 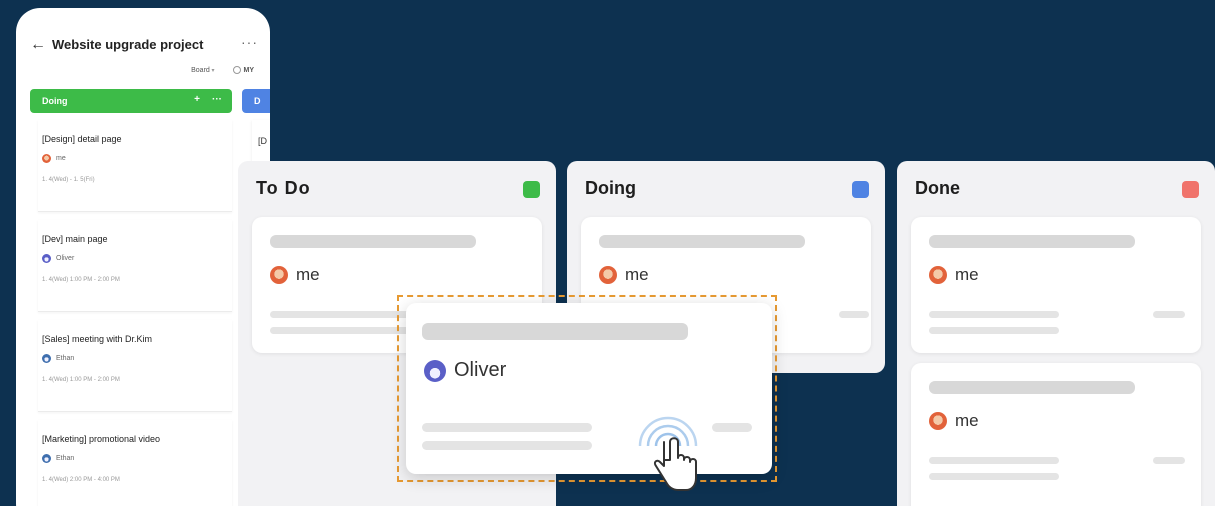 I want to click on column-title: Done, so click(x=937, y=188).